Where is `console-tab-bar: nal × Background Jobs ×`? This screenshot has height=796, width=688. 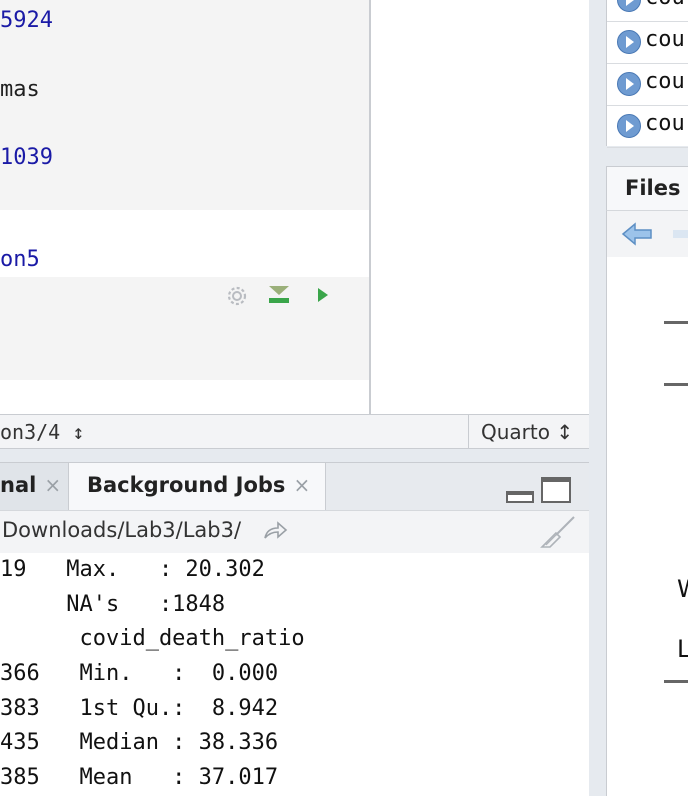
console-tab-bar: nal × Background Jobs × is located at coordinates (294, 486).